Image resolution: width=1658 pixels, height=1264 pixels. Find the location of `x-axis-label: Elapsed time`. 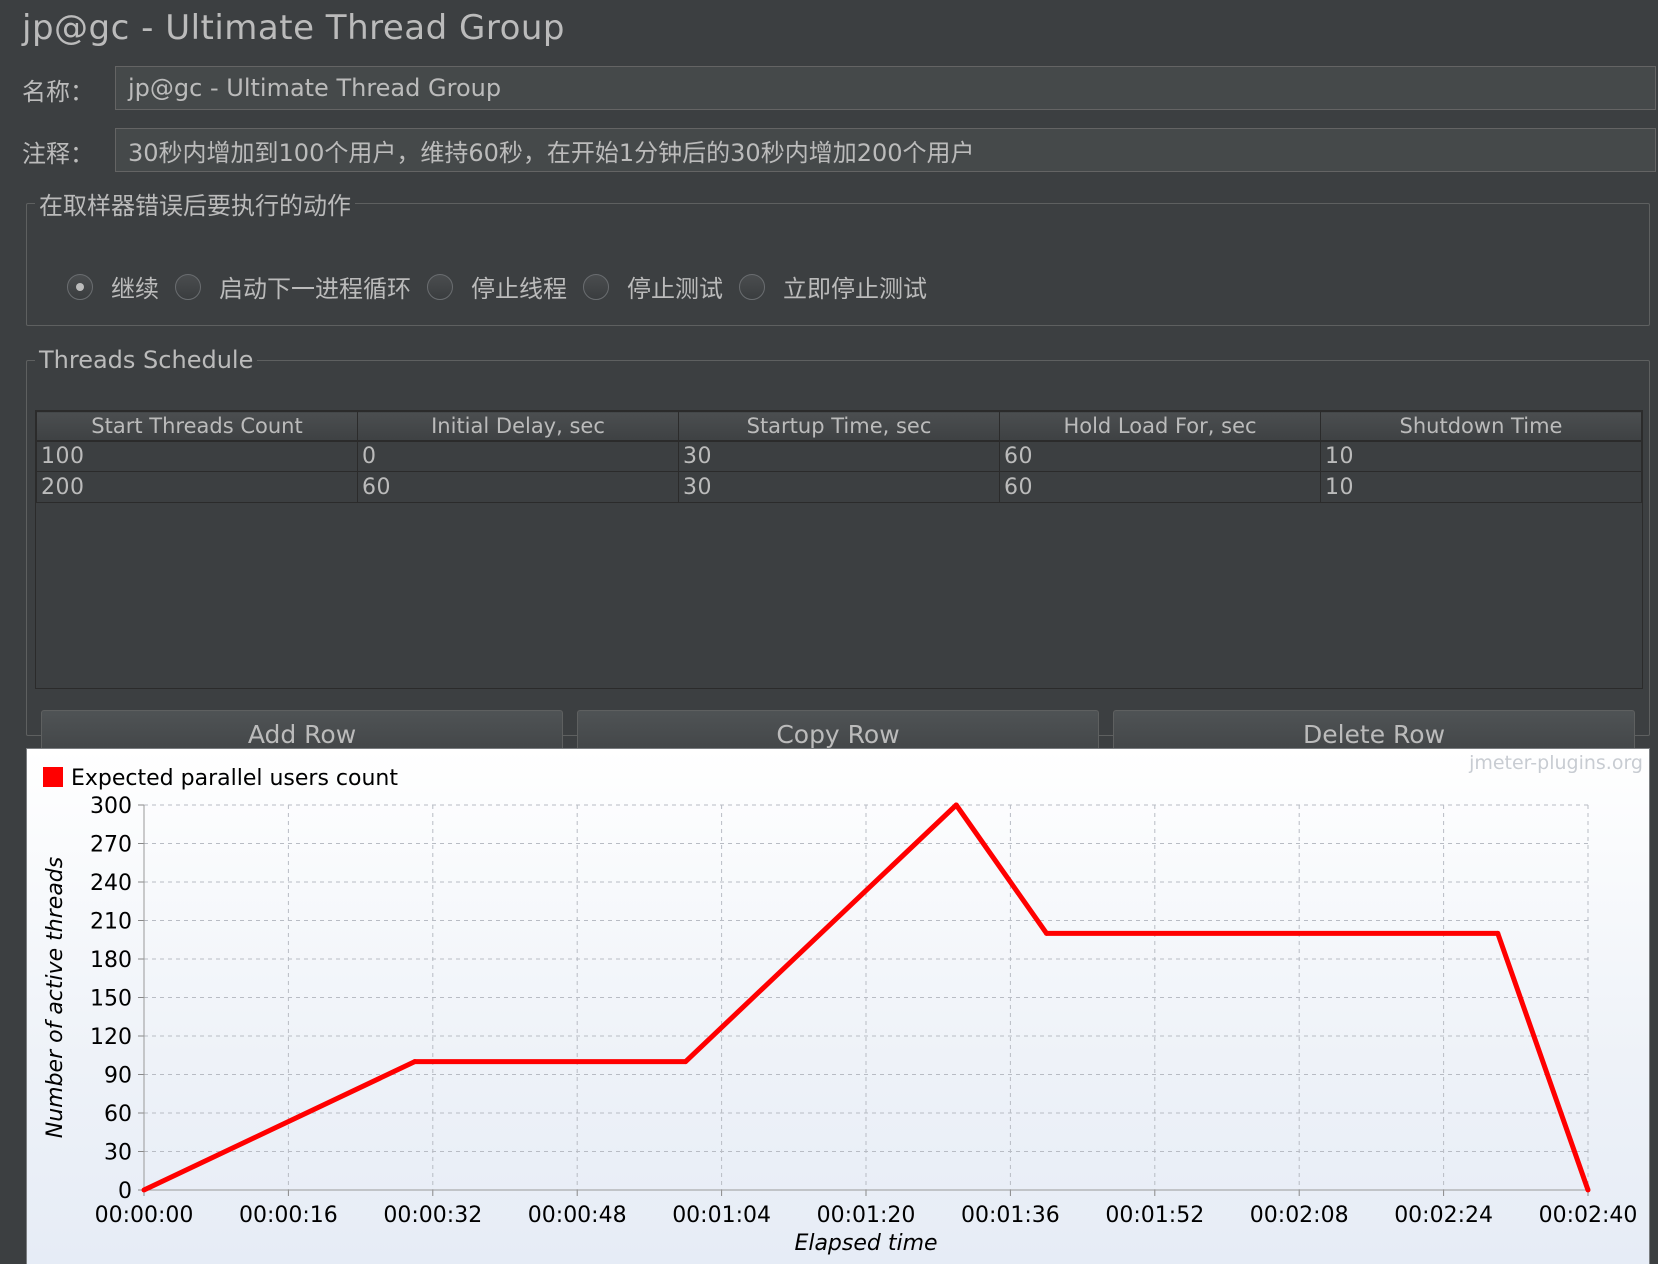

x-axis-label: Elapsed time is located at coordinates (865, 1243).